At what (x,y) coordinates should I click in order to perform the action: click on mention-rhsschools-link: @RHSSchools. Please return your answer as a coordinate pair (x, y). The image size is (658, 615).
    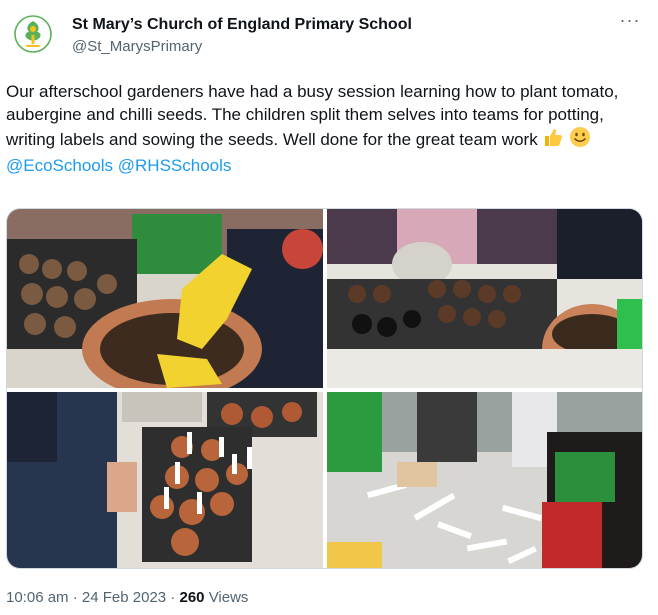
    Looking at the image, I should click on (175, 165).